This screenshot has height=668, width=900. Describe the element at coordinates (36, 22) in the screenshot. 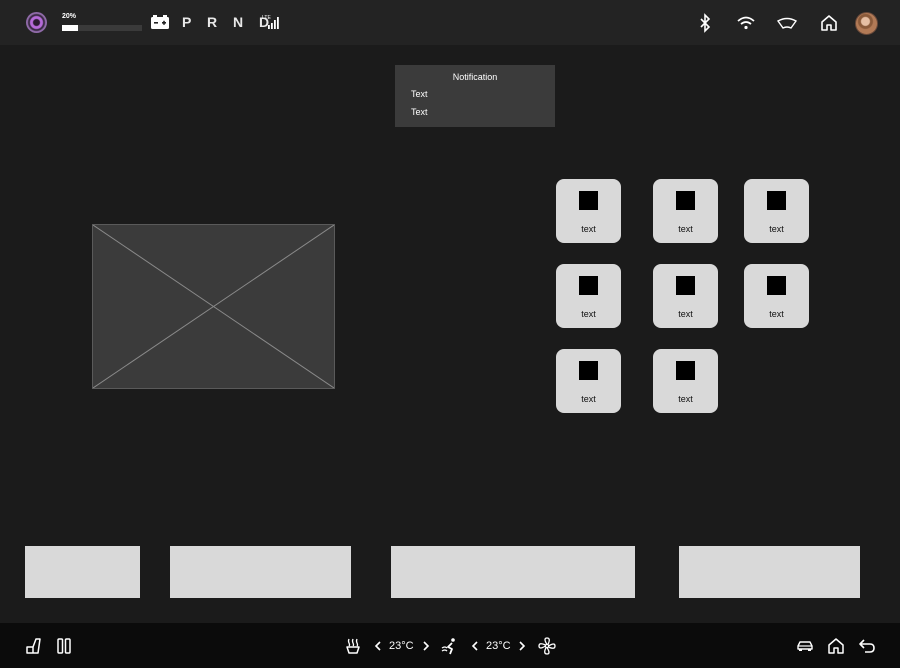

I see `app-logo-icon` at that location.